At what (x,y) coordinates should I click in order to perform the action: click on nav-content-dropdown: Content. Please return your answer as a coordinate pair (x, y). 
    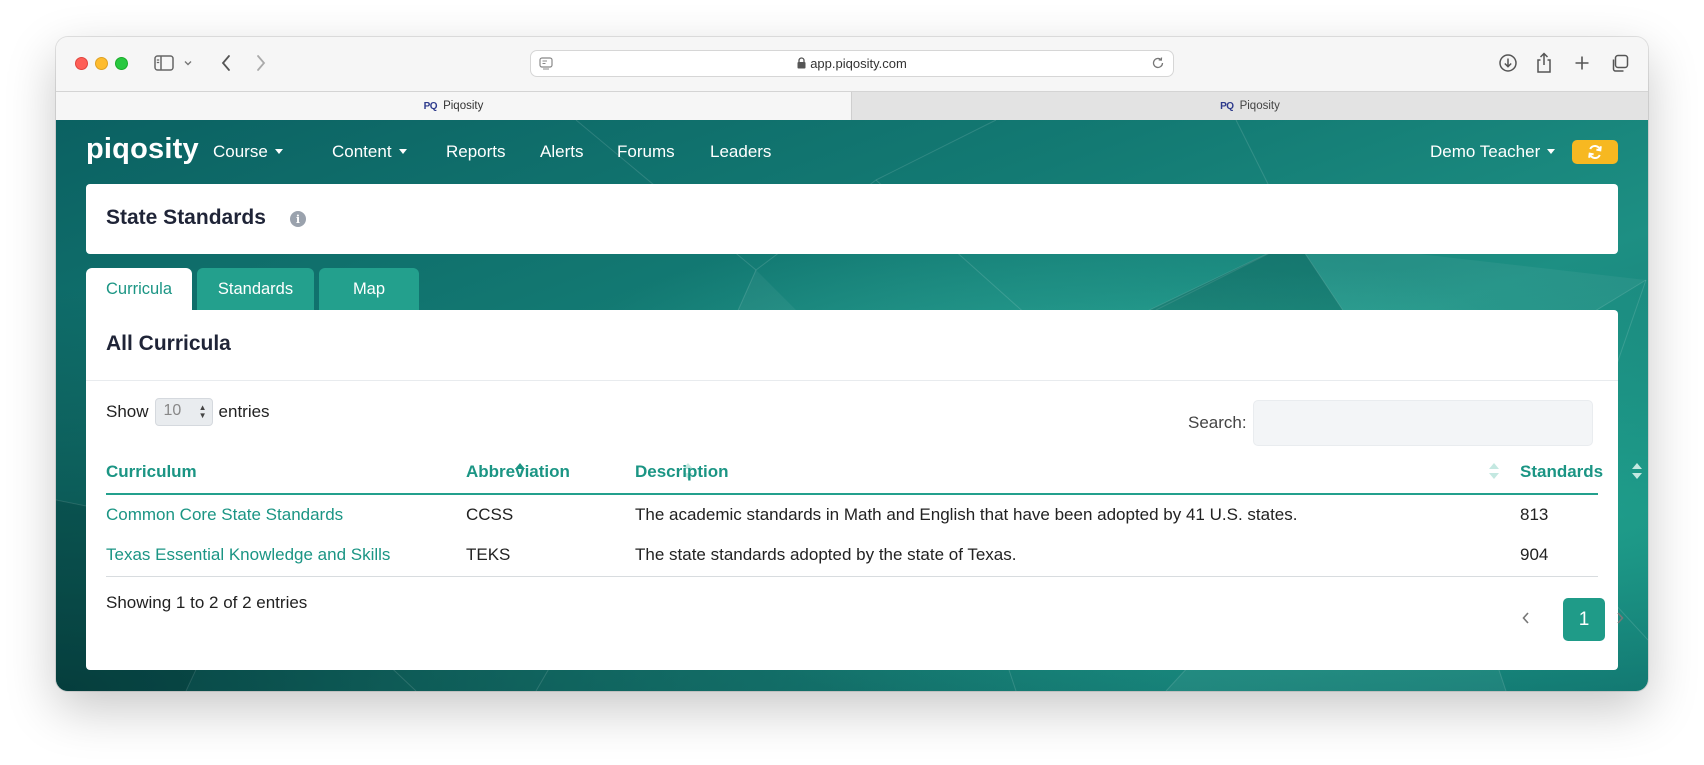
    Looking at the image, I should click on (369, 152).